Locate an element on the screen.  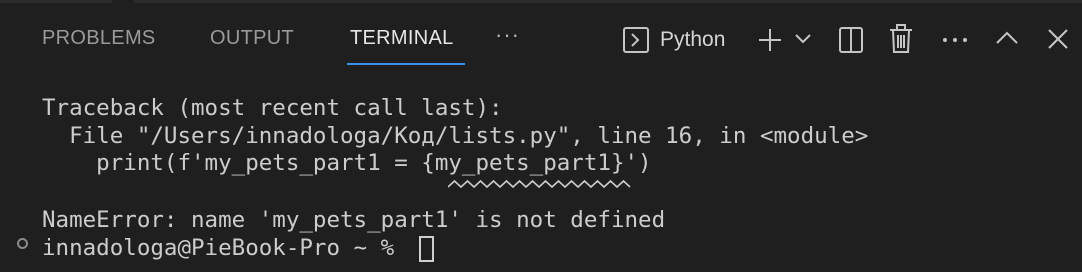
close-icon is located at coordinates (1058, 39).